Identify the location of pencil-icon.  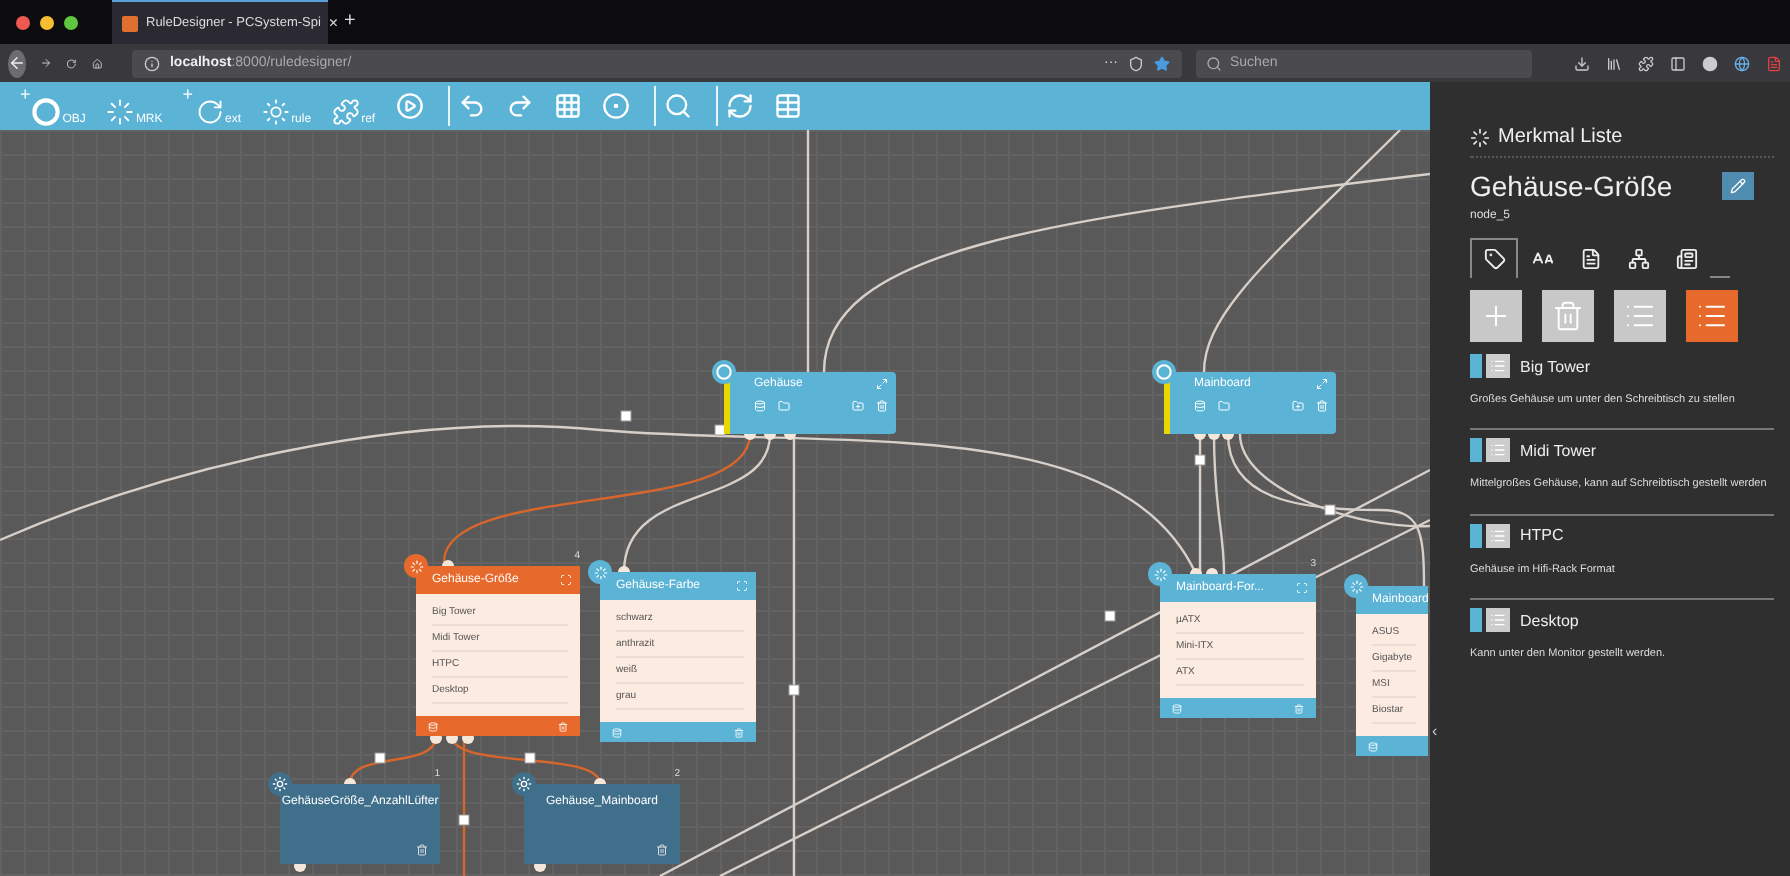
(1738, 186).